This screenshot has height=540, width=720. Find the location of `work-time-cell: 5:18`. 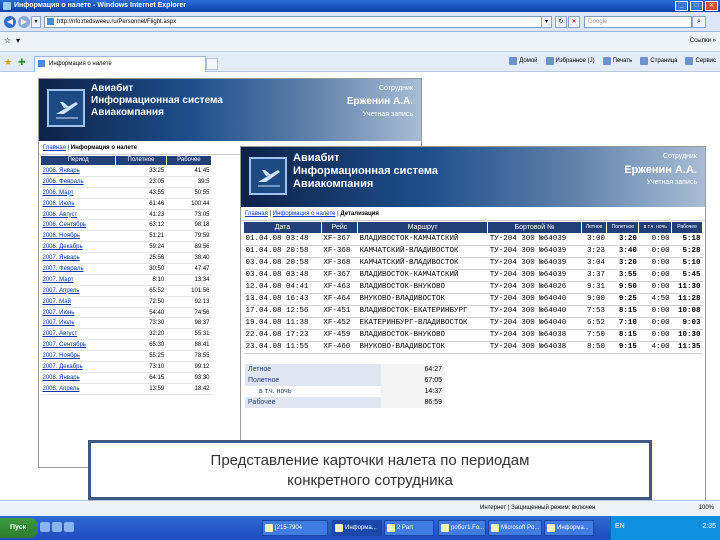

work-time-cell: 5:18 is located at coordinates (687, 239).